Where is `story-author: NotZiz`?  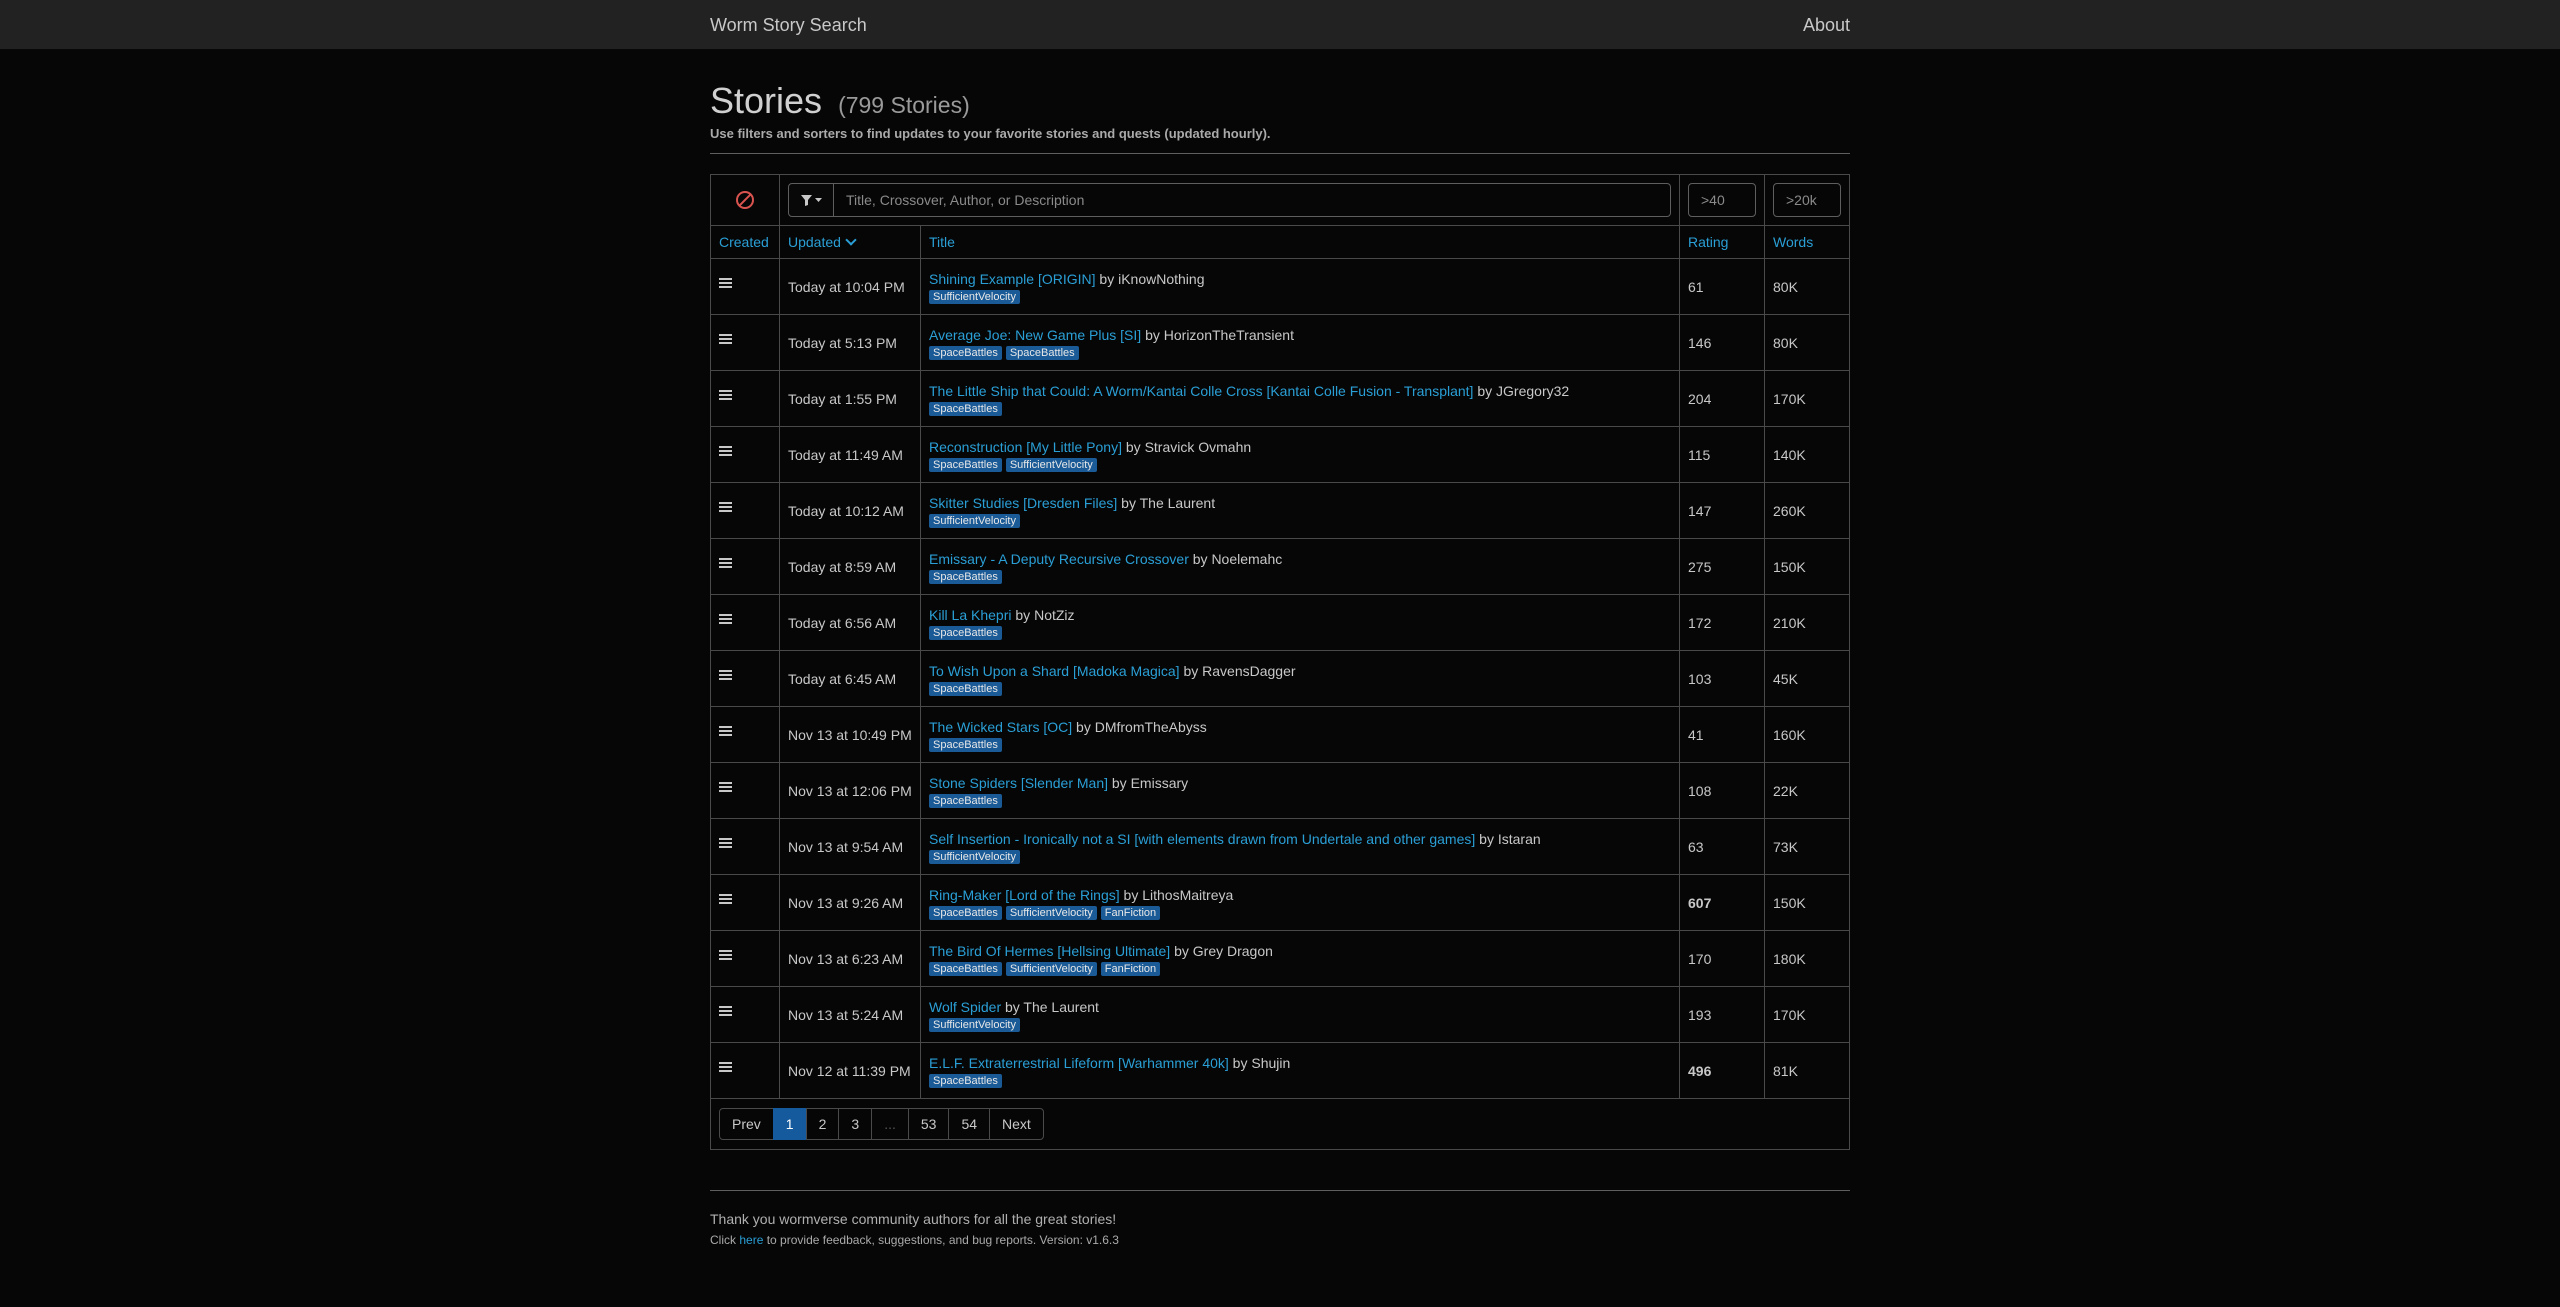 story-author: NotZiz is located at coordinates (1054, 615).